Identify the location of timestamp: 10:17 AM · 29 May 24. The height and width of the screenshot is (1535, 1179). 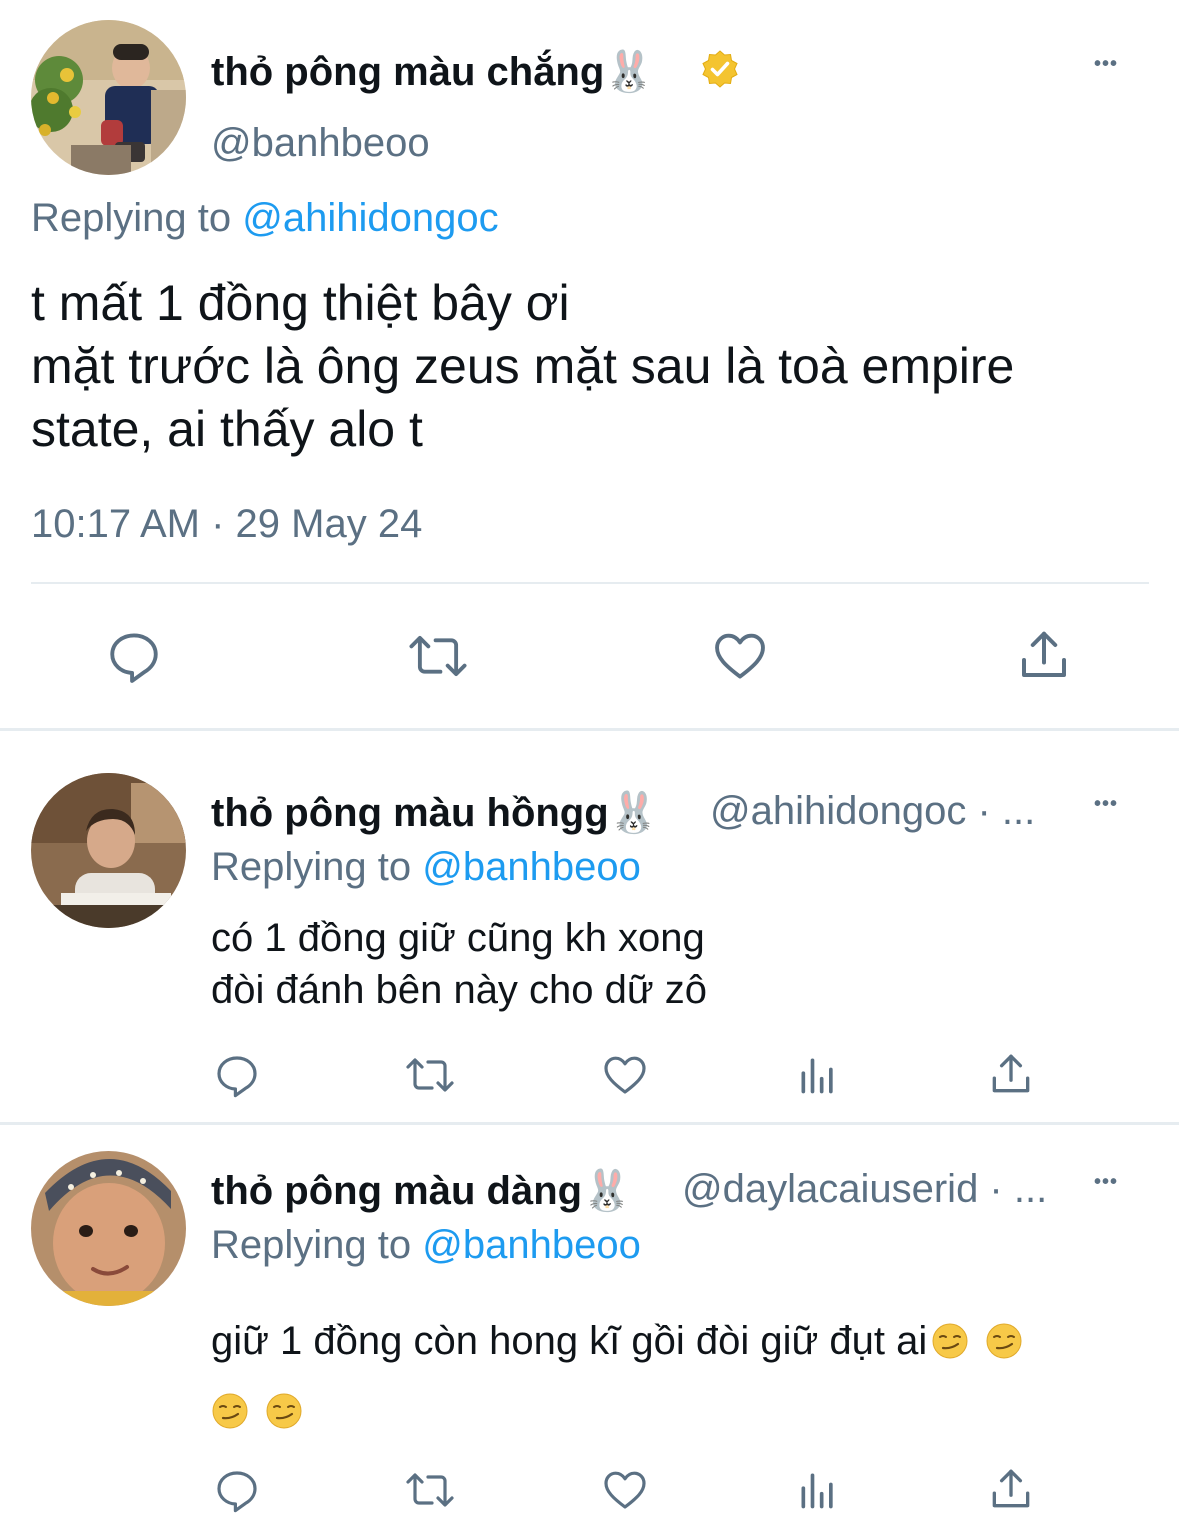
(226, 524).